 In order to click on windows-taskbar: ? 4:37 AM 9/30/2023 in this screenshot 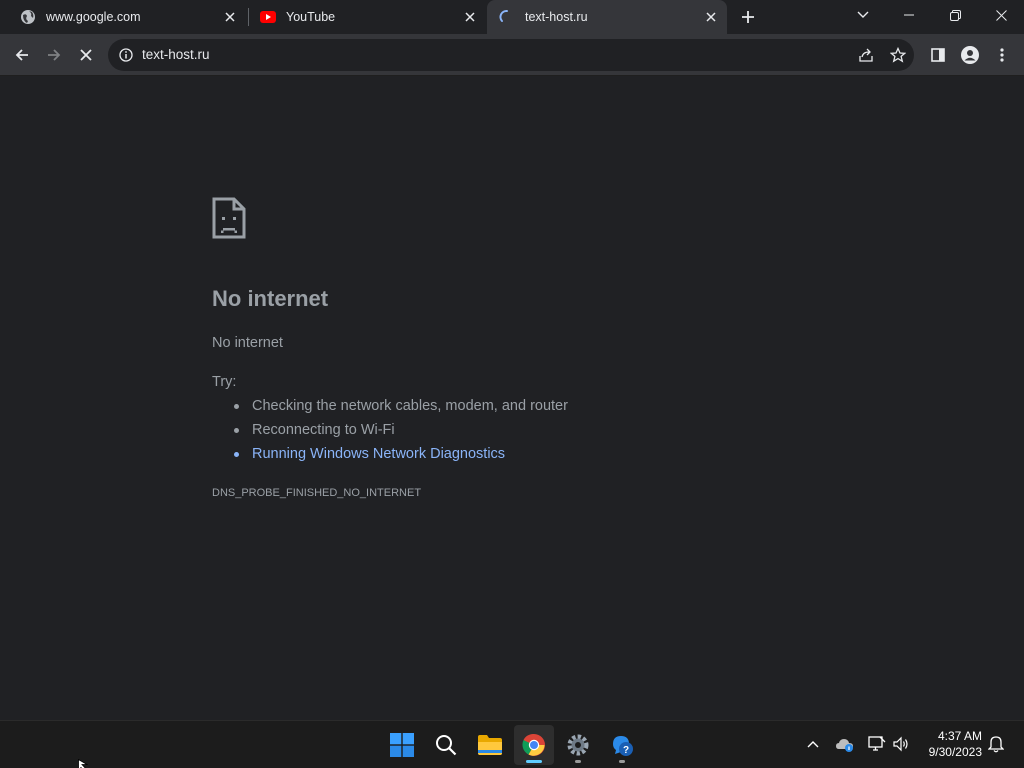, I will do `click(512, 744)`.